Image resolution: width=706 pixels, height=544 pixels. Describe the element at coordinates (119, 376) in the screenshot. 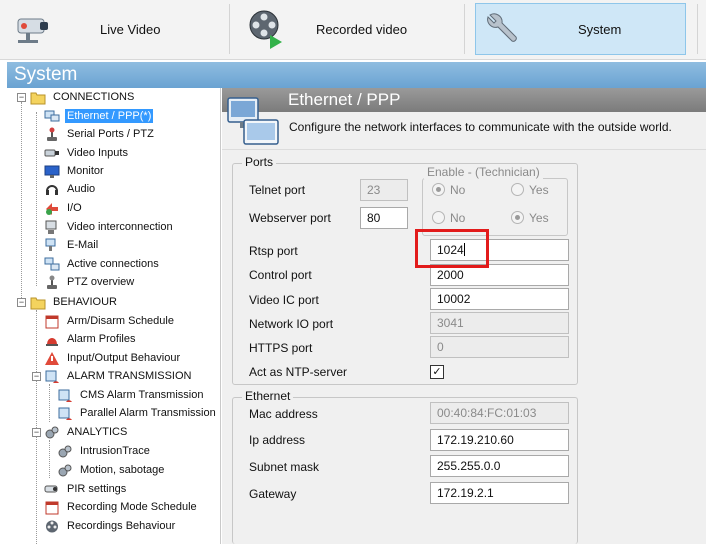

I see `tree-group-alarm-transmission: ALARM TRANSMISSION` at that location.